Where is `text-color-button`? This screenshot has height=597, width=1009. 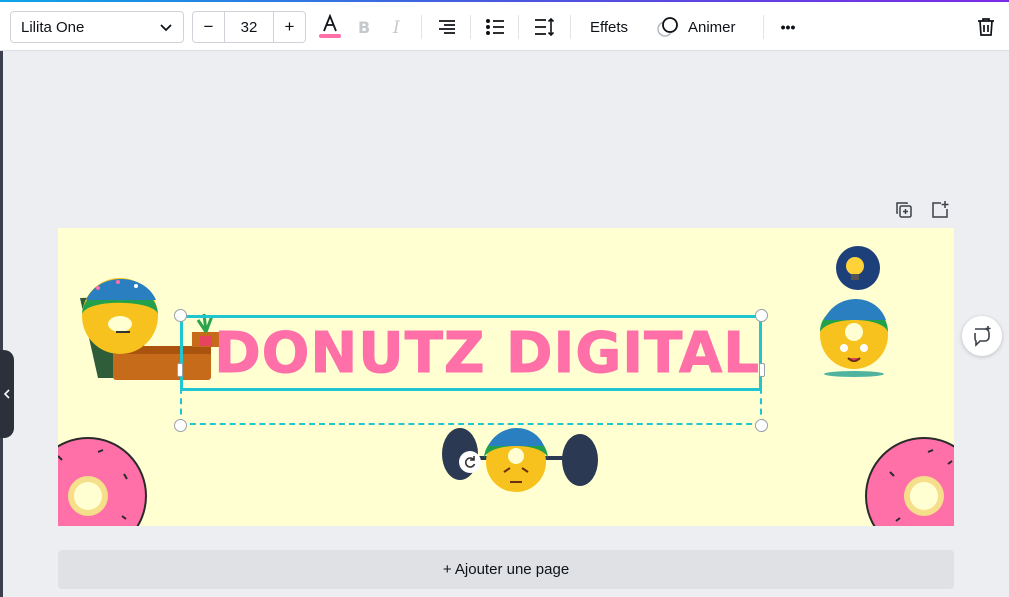 text-color-button is located at coordinates (330, 27).